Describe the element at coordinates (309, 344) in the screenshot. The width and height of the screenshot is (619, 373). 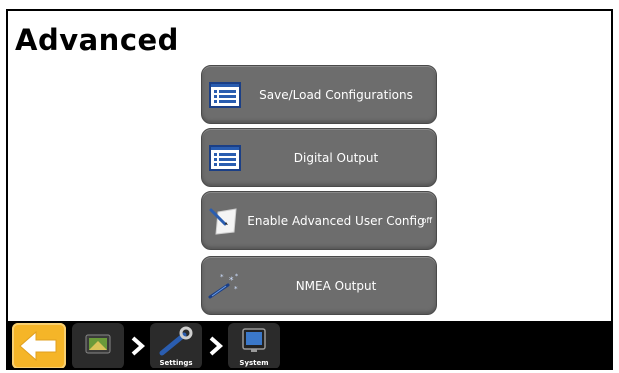
I see `bottom-nav-bar: Settings System` at that location.